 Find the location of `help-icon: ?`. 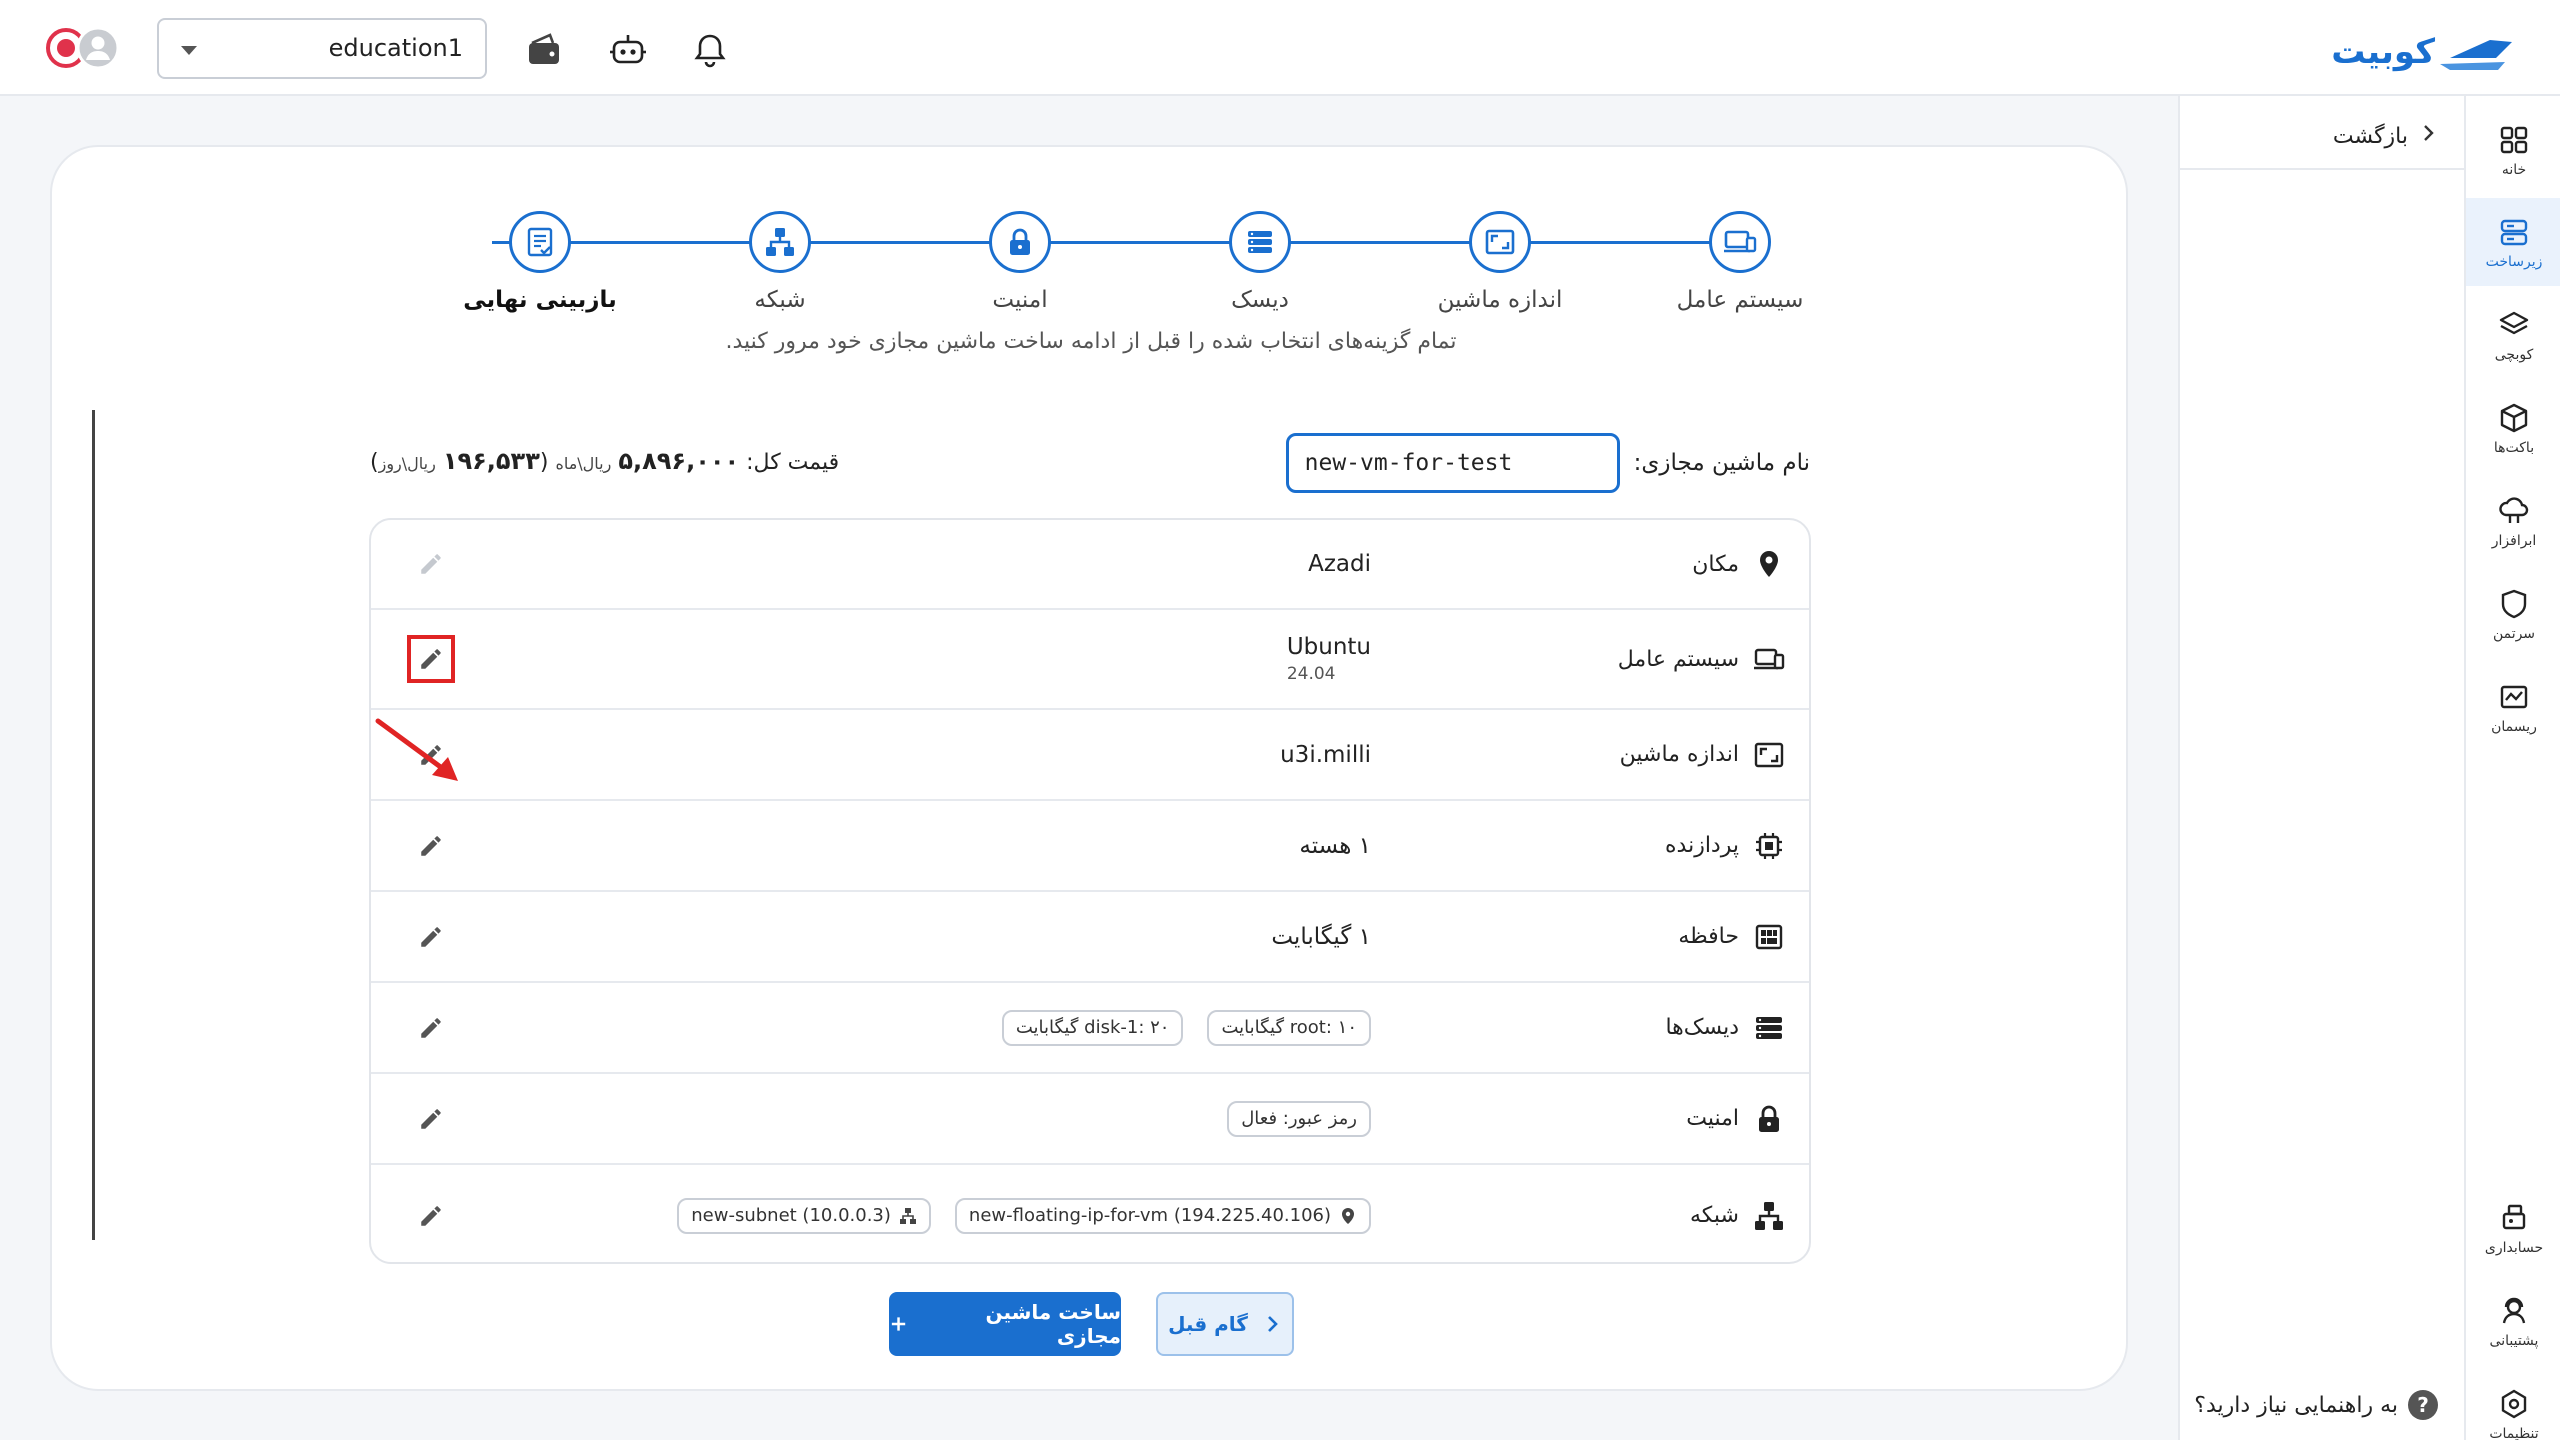

help-icon: ? is located at coordinates (2423, 1405).